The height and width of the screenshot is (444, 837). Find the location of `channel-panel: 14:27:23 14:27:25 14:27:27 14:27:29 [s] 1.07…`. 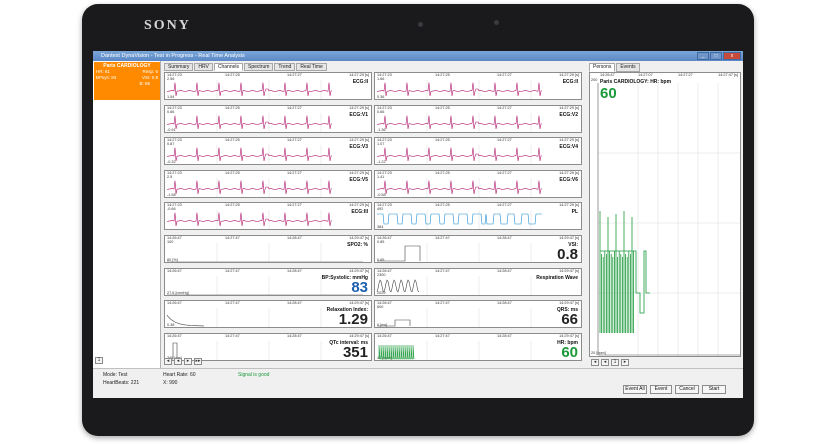

channel-panel: 14:27:23 14:27:25 14:27:27 14:27:29 [s] 1.07… is located at coordinates (478, 151).